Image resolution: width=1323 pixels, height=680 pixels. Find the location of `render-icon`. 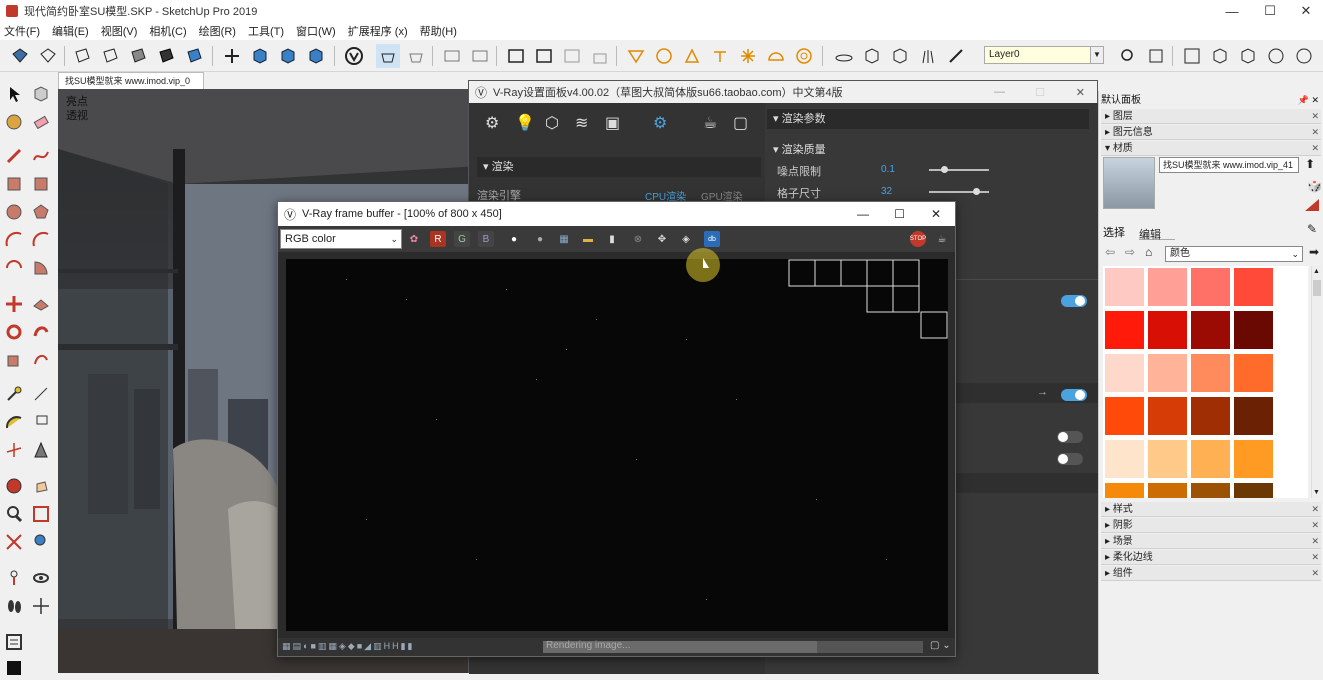

render-icon is located at coordinates (388, 56).